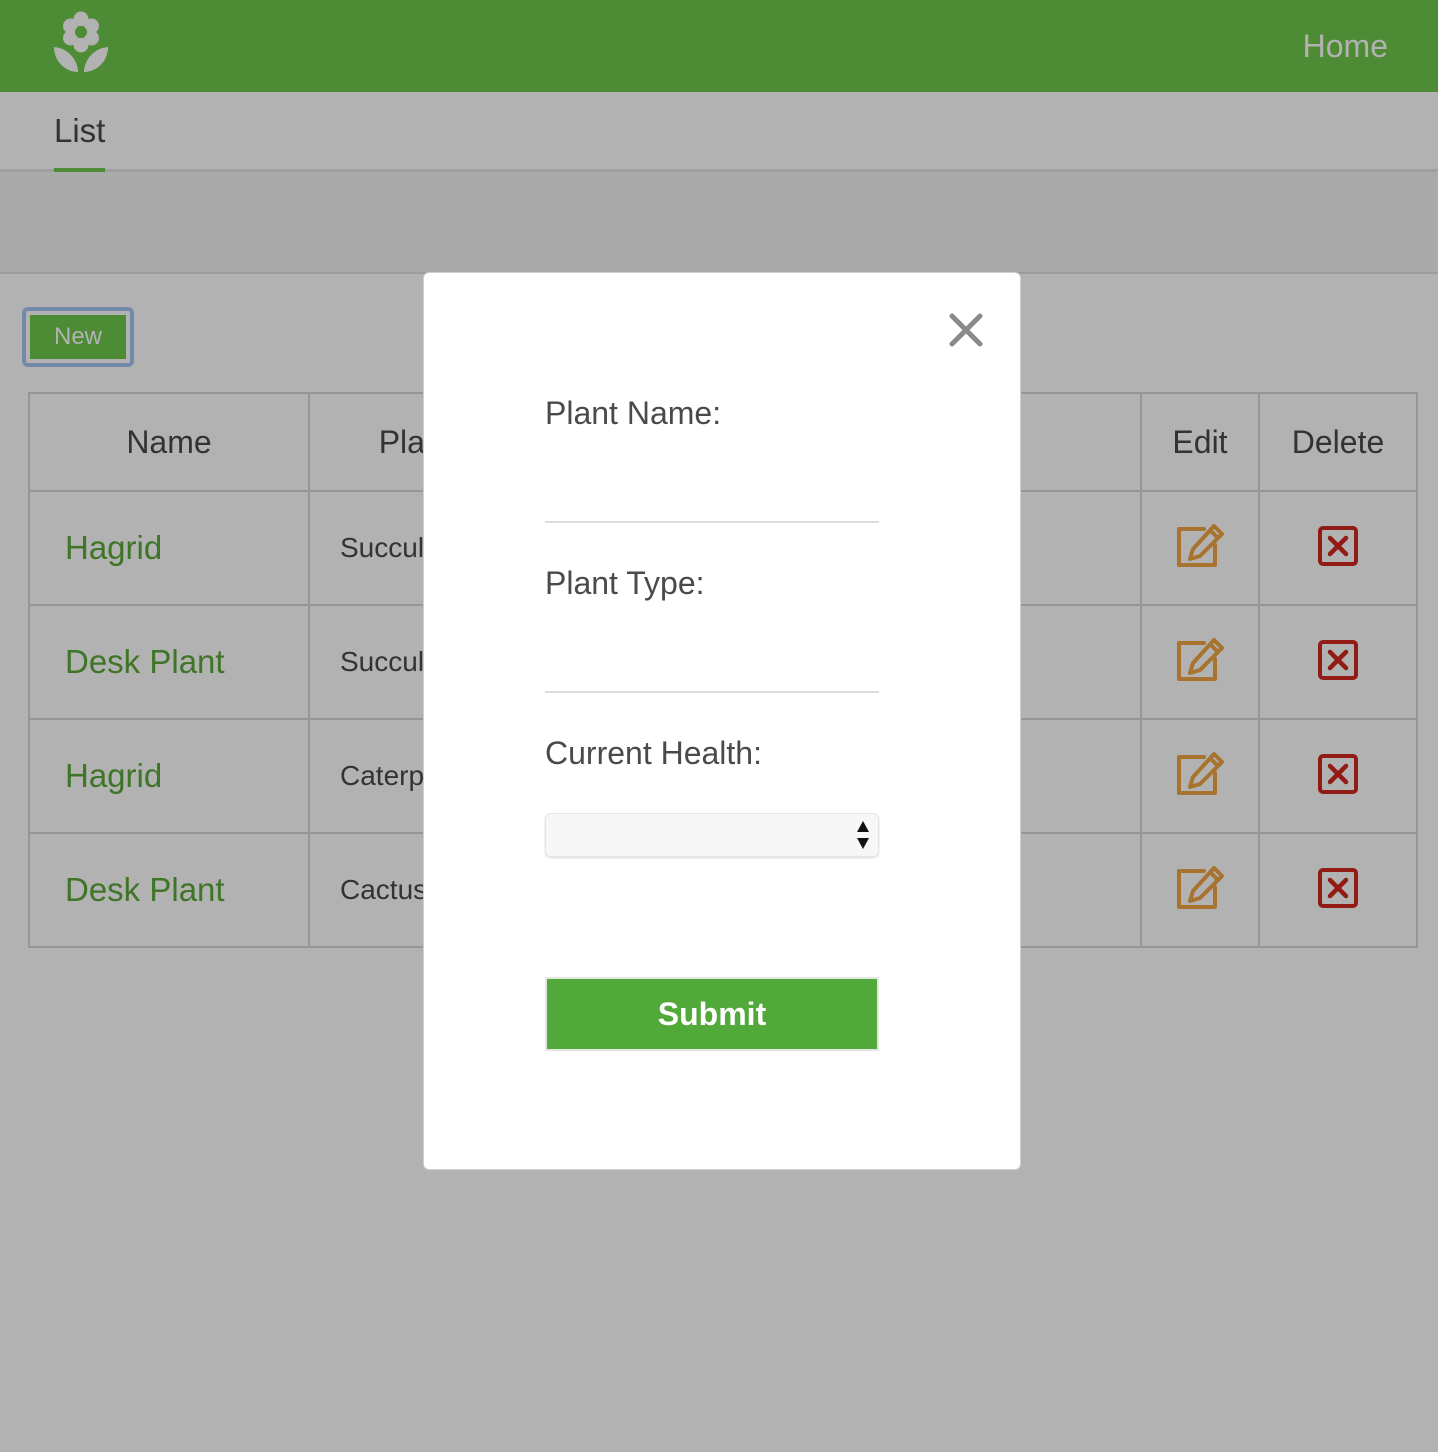 The width and height of the screenshot is (1438, 1452). Describe the element at coordinates (863, 835) in the screenshot. I see `select-arrows-icon` at that location.